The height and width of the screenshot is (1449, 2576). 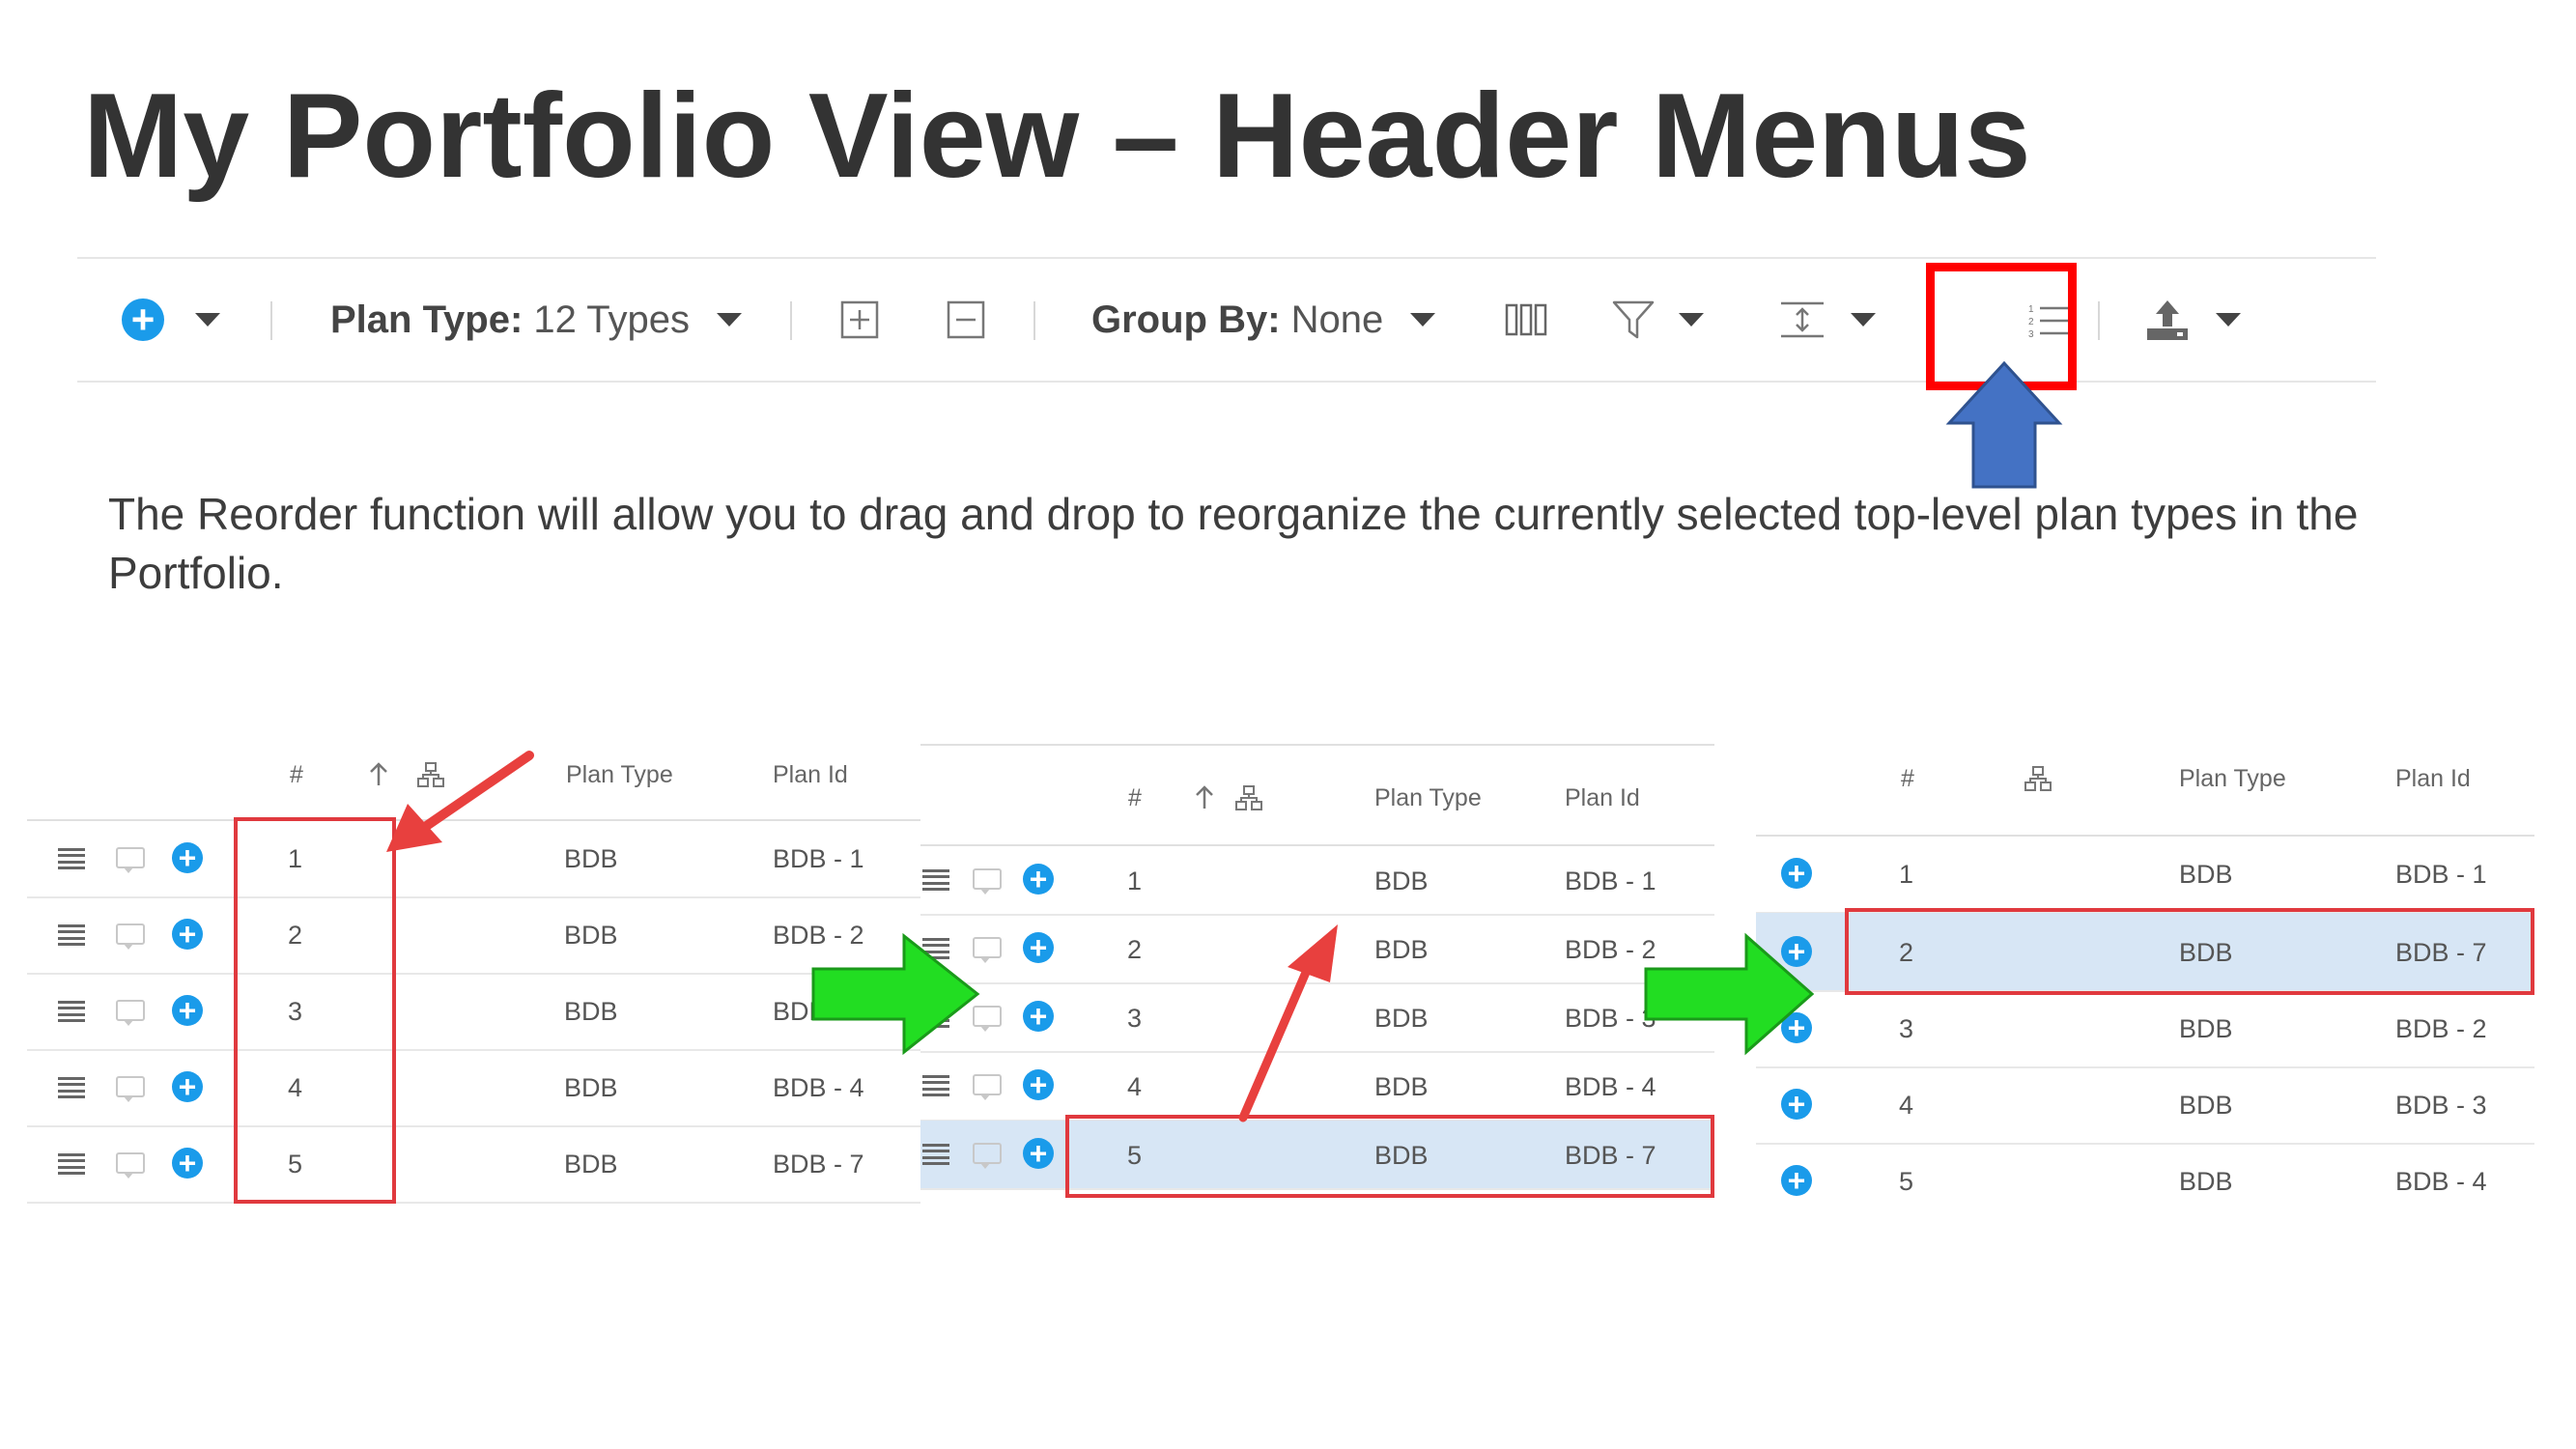 I want to click on export-menu, so click(x=2192, y=320).